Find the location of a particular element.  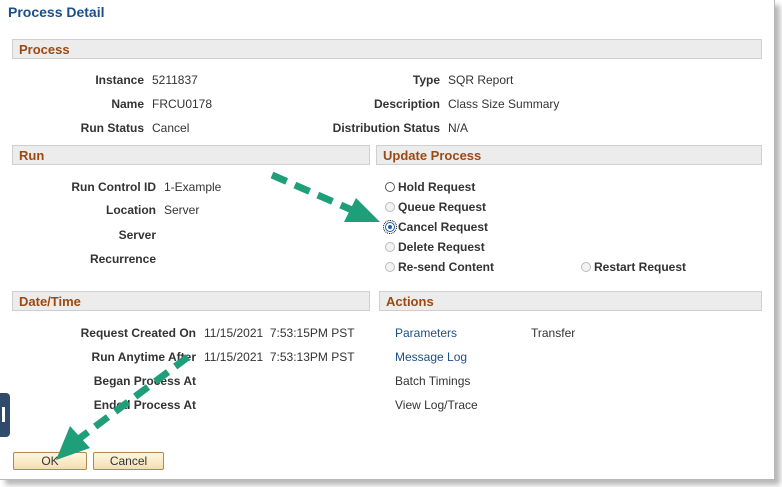

description-label: Description is located at coordinates (406, 104).